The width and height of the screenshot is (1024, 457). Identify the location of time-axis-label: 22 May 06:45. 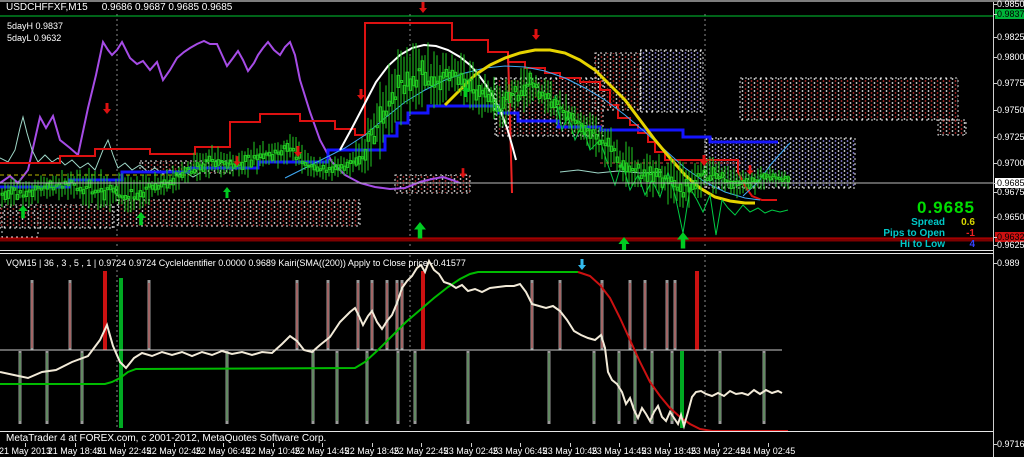
(223, 451).